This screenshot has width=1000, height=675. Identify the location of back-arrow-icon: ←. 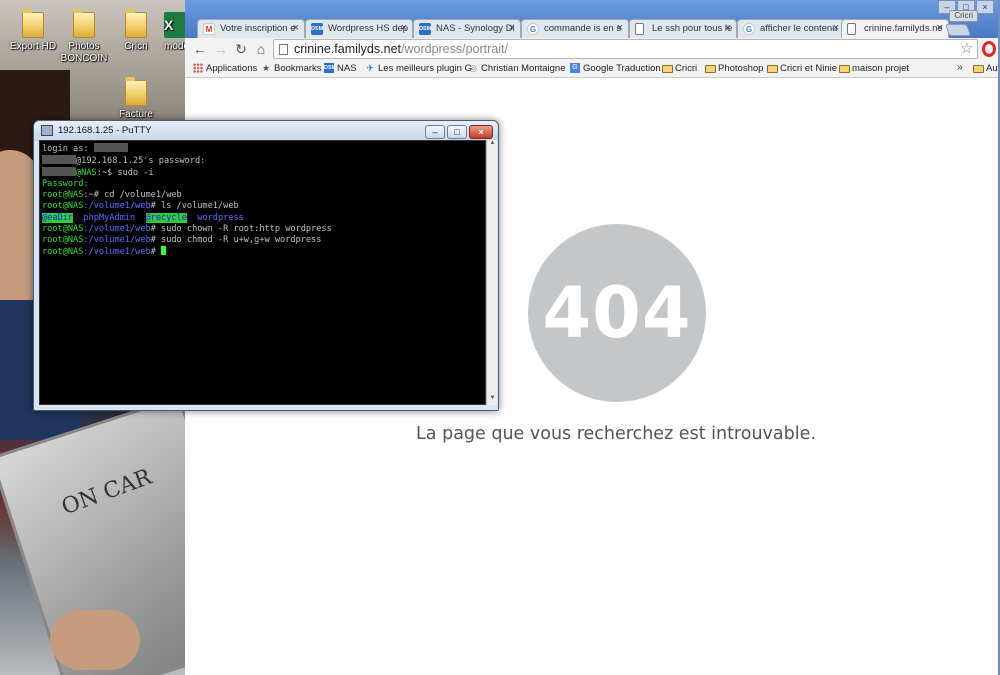
(200, 49).